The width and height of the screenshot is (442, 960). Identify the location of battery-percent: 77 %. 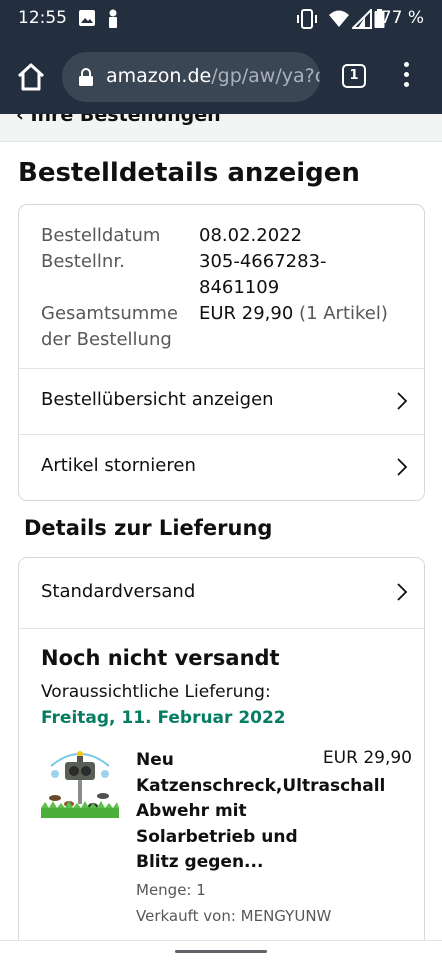
(402, 18).